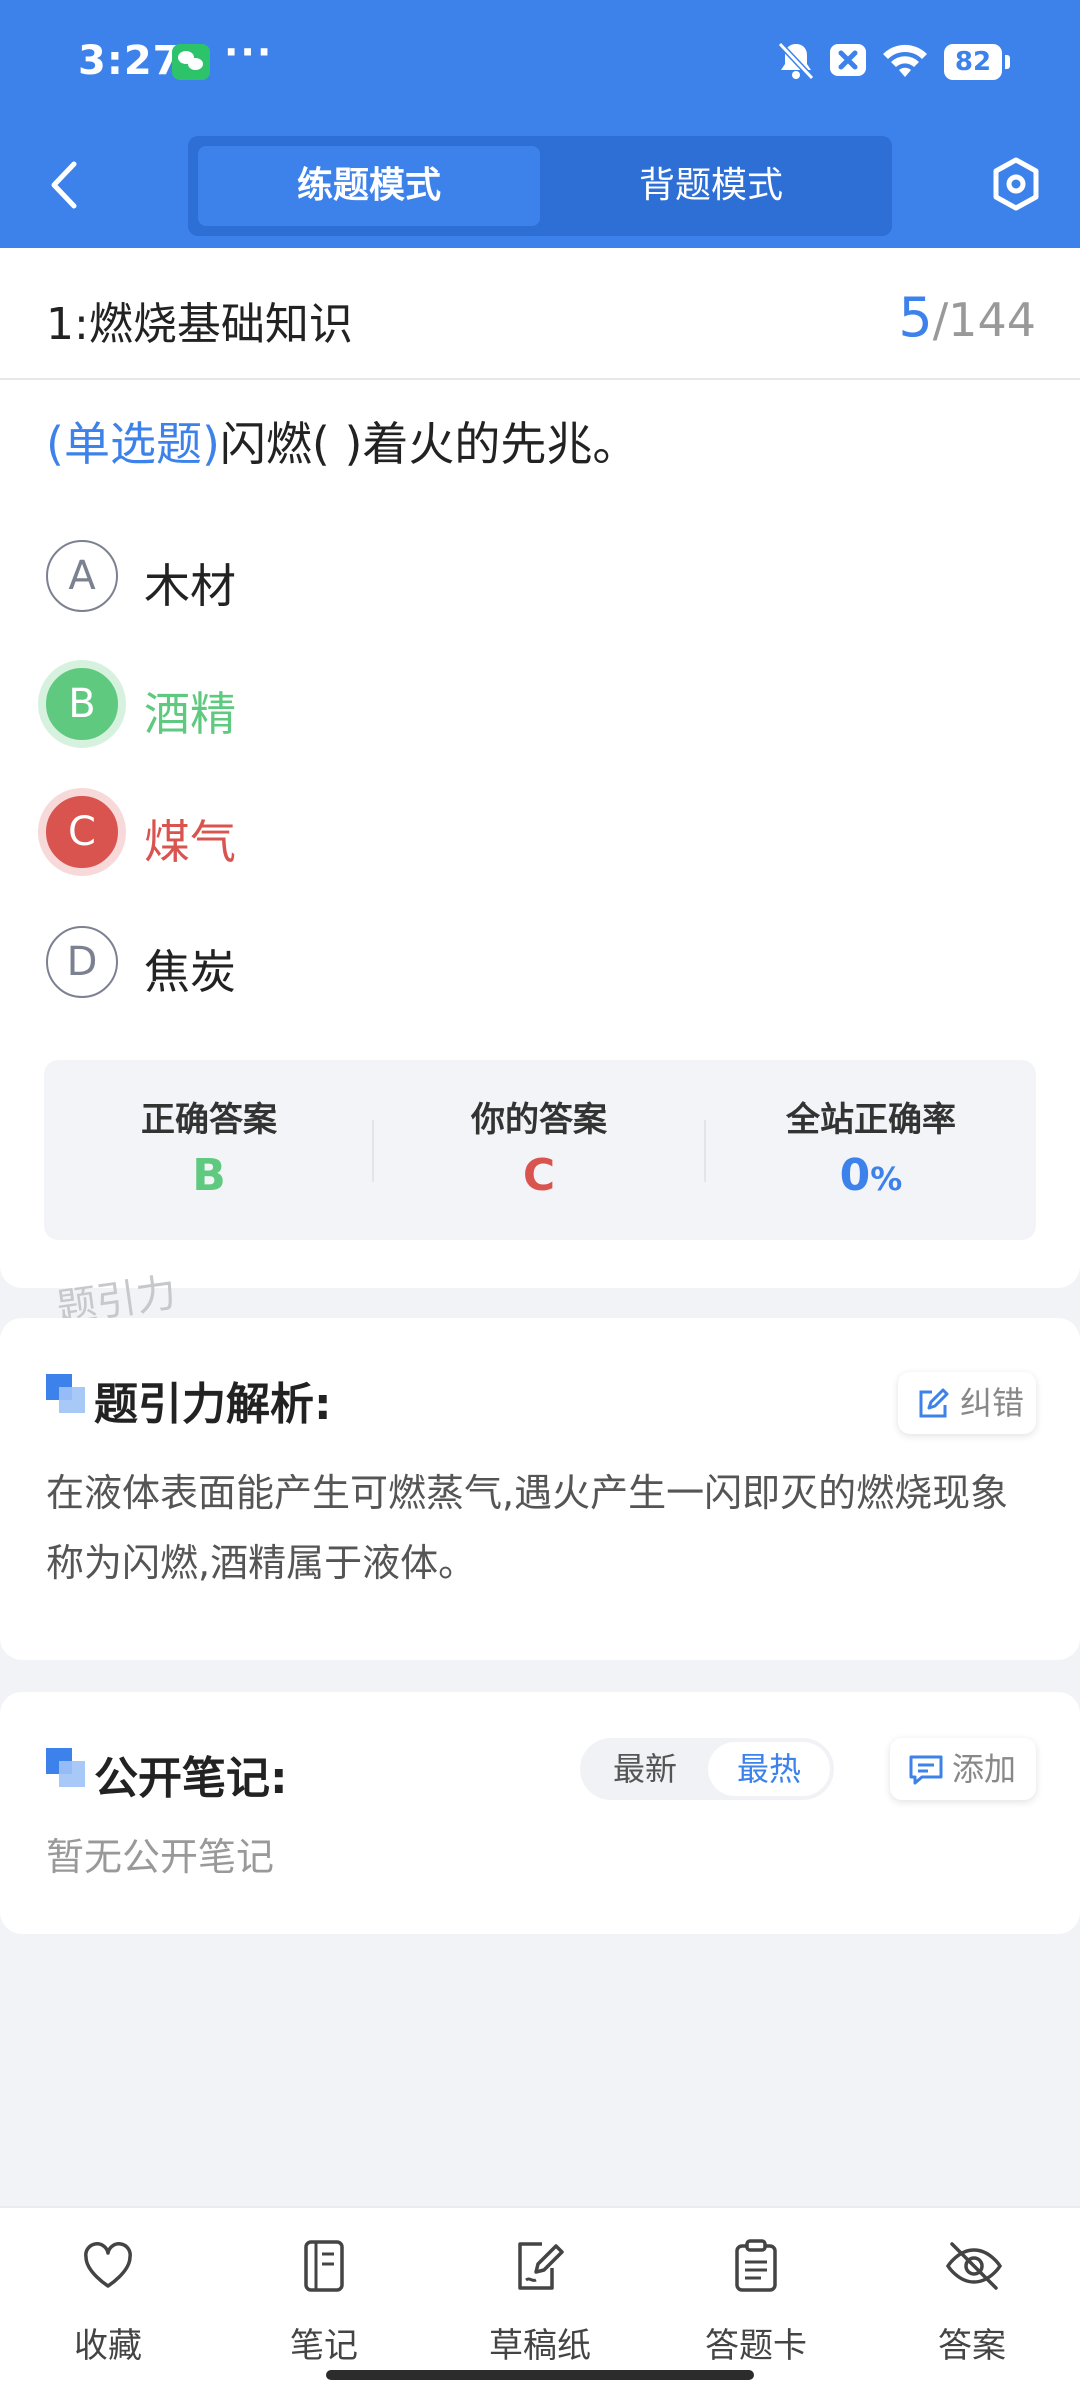 The height and width of the screenshot is (2400, 1080). What do you see at coordinates (984, 1769) in the screenshot?
I see `add-note-label: 添加` at bounding box center [984, 1769].